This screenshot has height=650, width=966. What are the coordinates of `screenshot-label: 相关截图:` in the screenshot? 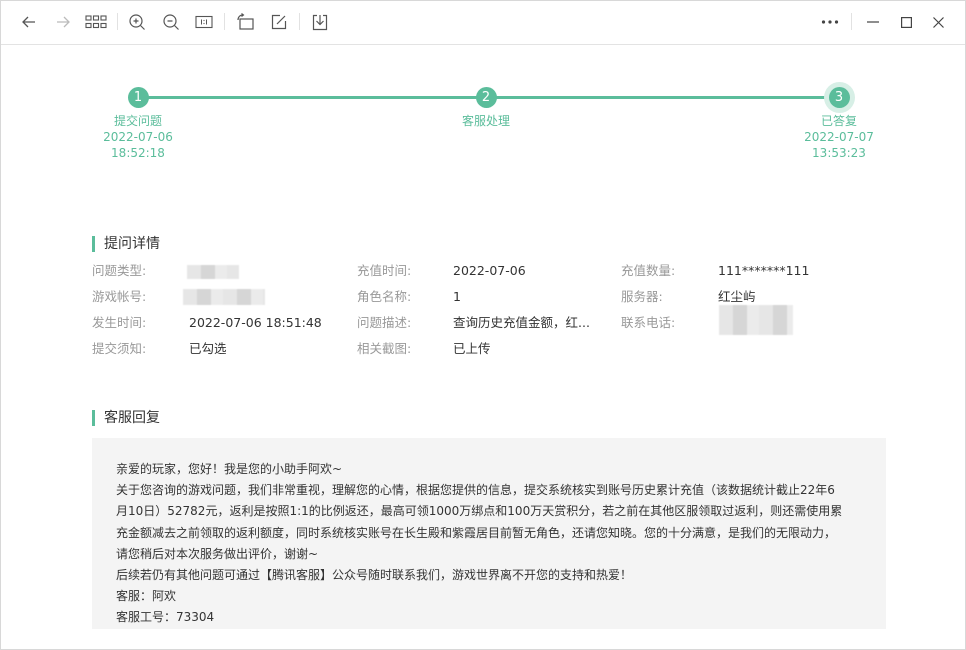 It's located at (384, 348).